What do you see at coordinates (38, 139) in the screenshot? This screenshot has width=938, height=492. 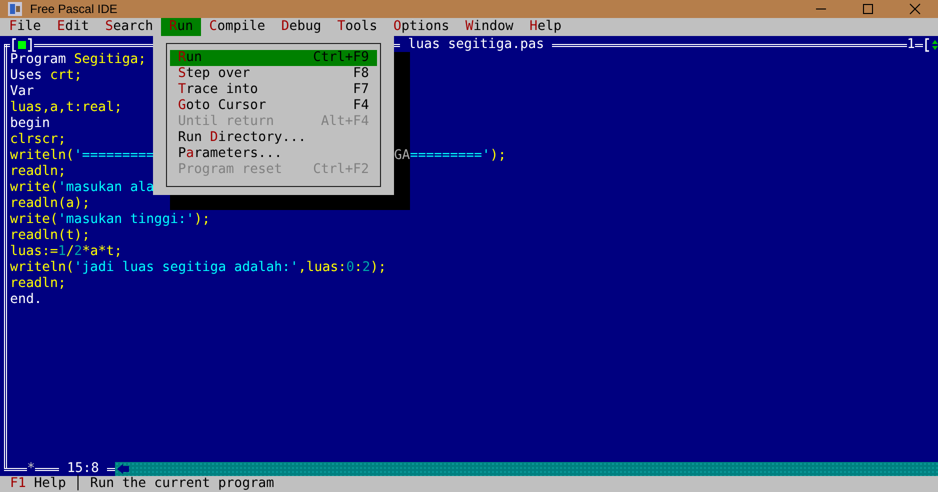 I see `code-line: clrscr;` at bounding box center [38, 139].